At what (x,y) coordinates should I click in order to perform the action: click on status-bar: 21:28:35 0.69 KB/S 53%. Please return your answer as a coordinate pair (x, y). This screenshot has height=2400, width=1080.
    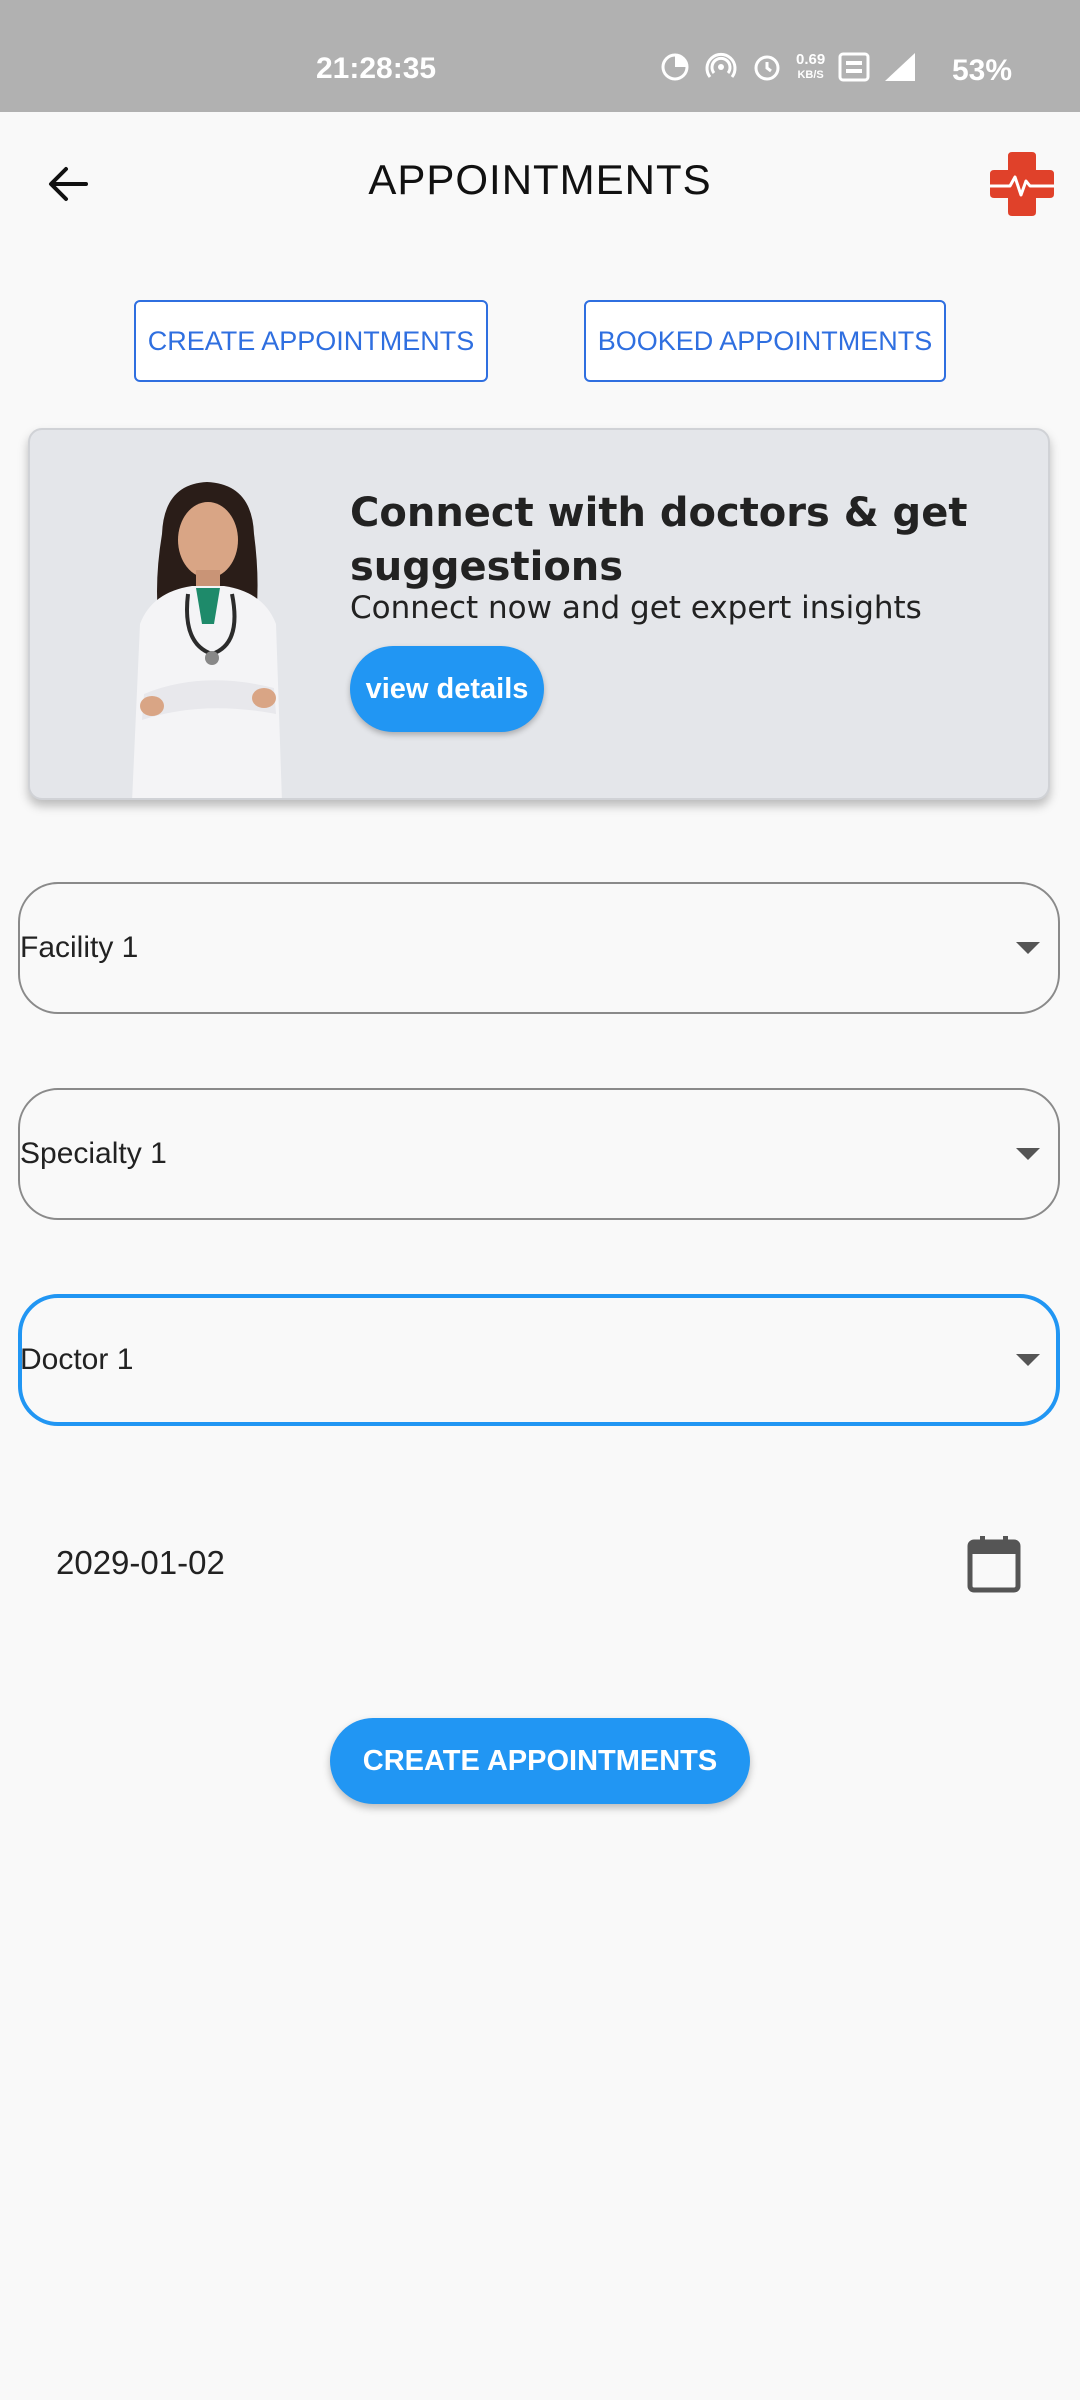
    Looking at the image, I should click on (540, 56).